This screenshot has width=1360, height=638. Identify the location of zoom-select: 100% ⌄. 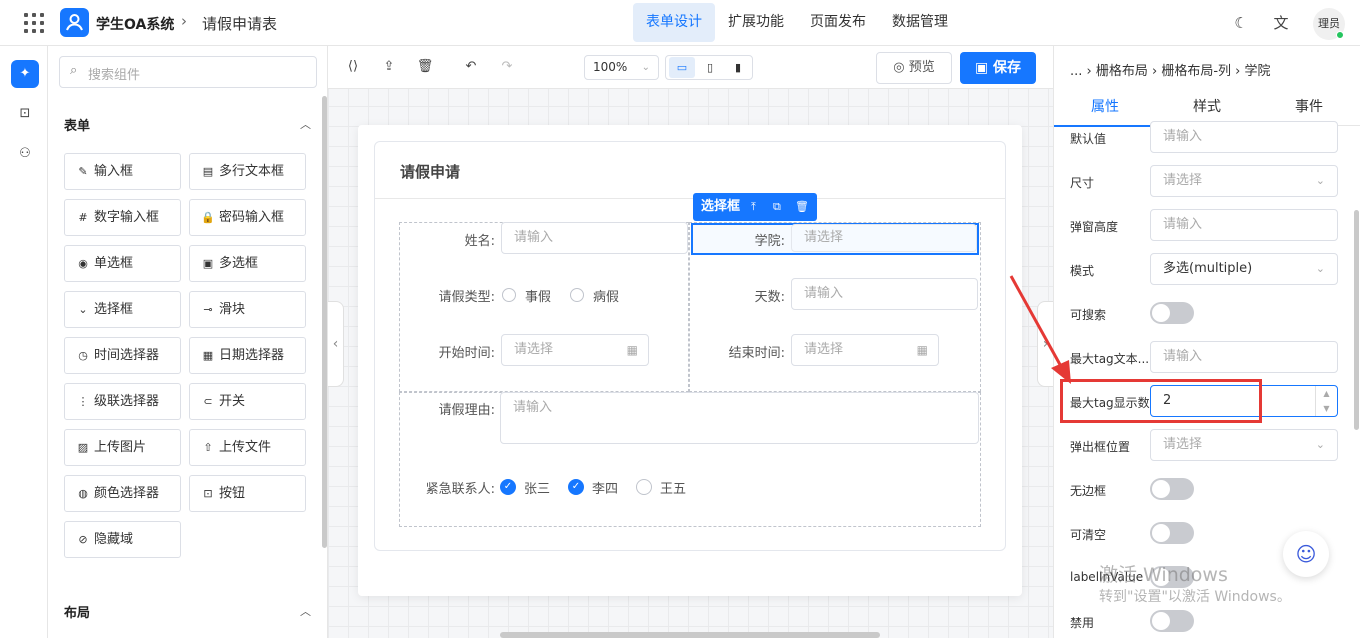
(621, 67).